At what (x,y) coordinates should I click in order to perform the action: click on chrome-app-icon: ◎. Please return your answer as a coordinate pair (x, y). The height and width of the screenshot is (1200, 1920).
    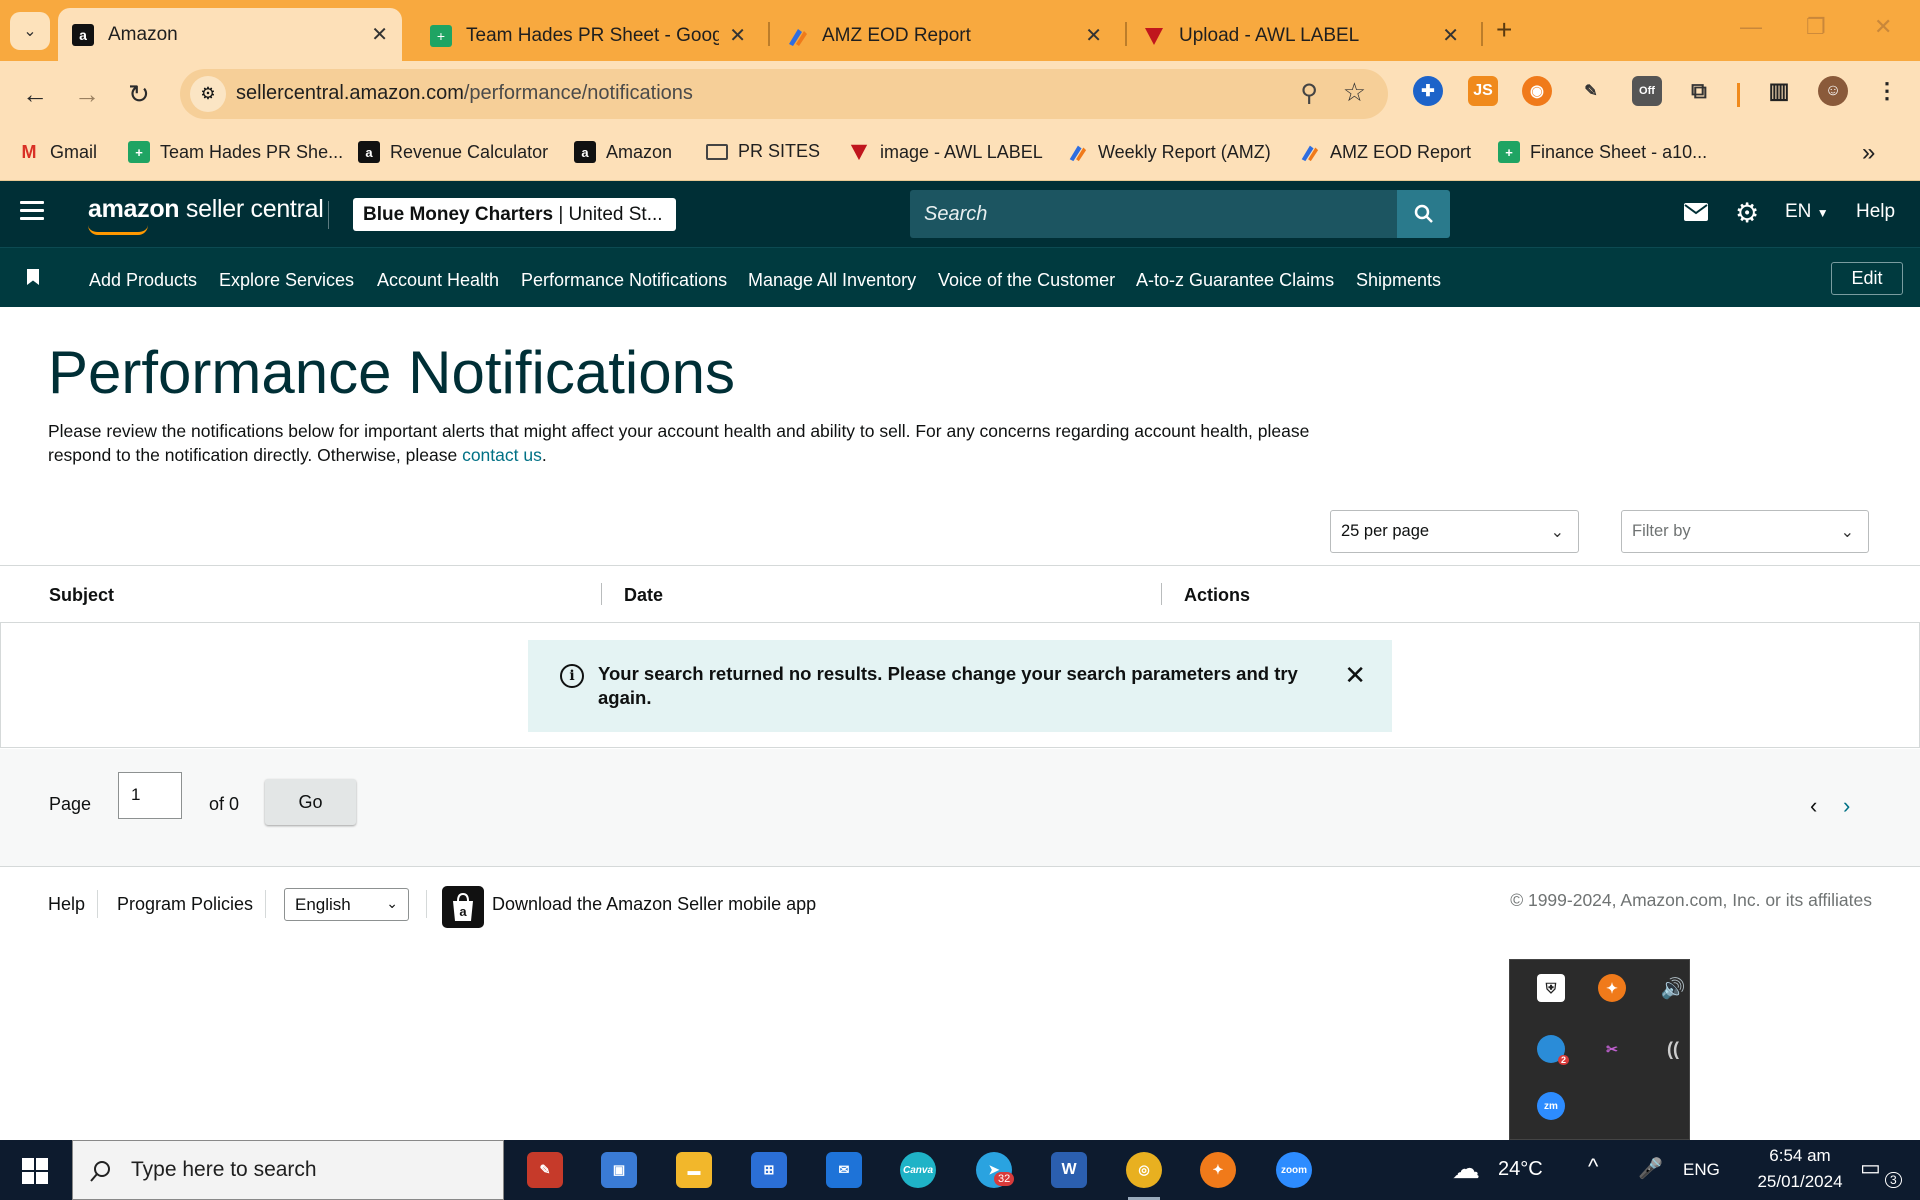
    Looking at the image, I should click on (1144, 1170).